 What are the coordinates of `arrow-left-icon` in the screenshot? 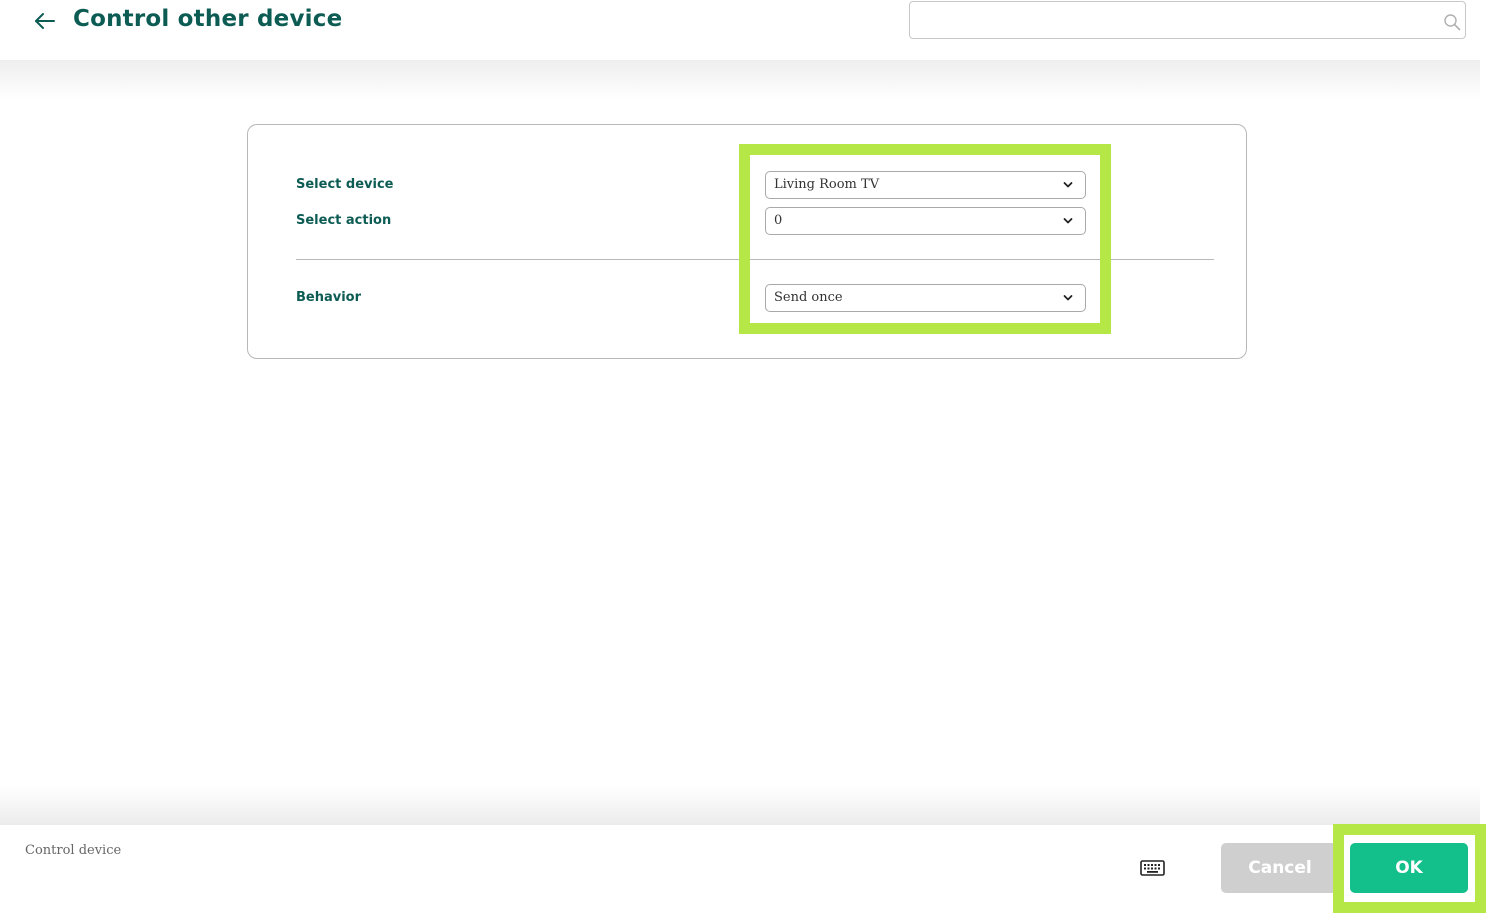 It's located at (45, 21).